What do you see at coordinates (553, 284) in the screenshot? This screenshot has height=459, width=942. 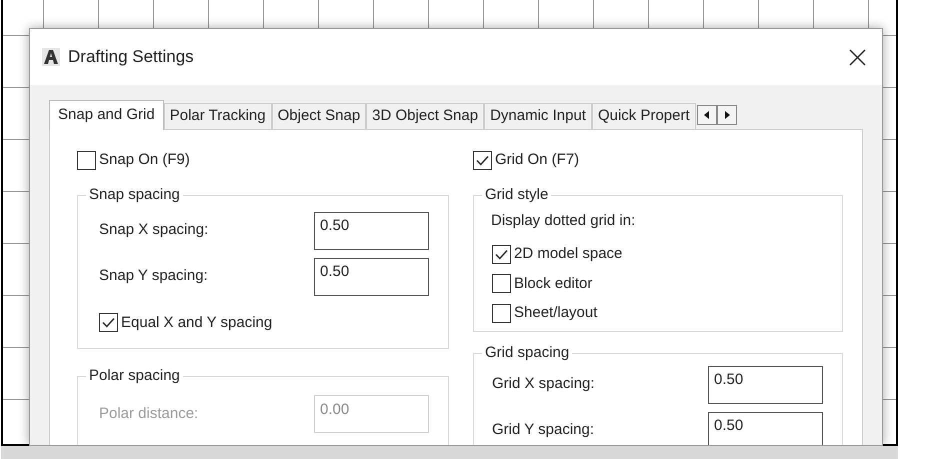 I see `checkbox-label: Block editor` at bounding box center [553, 284].